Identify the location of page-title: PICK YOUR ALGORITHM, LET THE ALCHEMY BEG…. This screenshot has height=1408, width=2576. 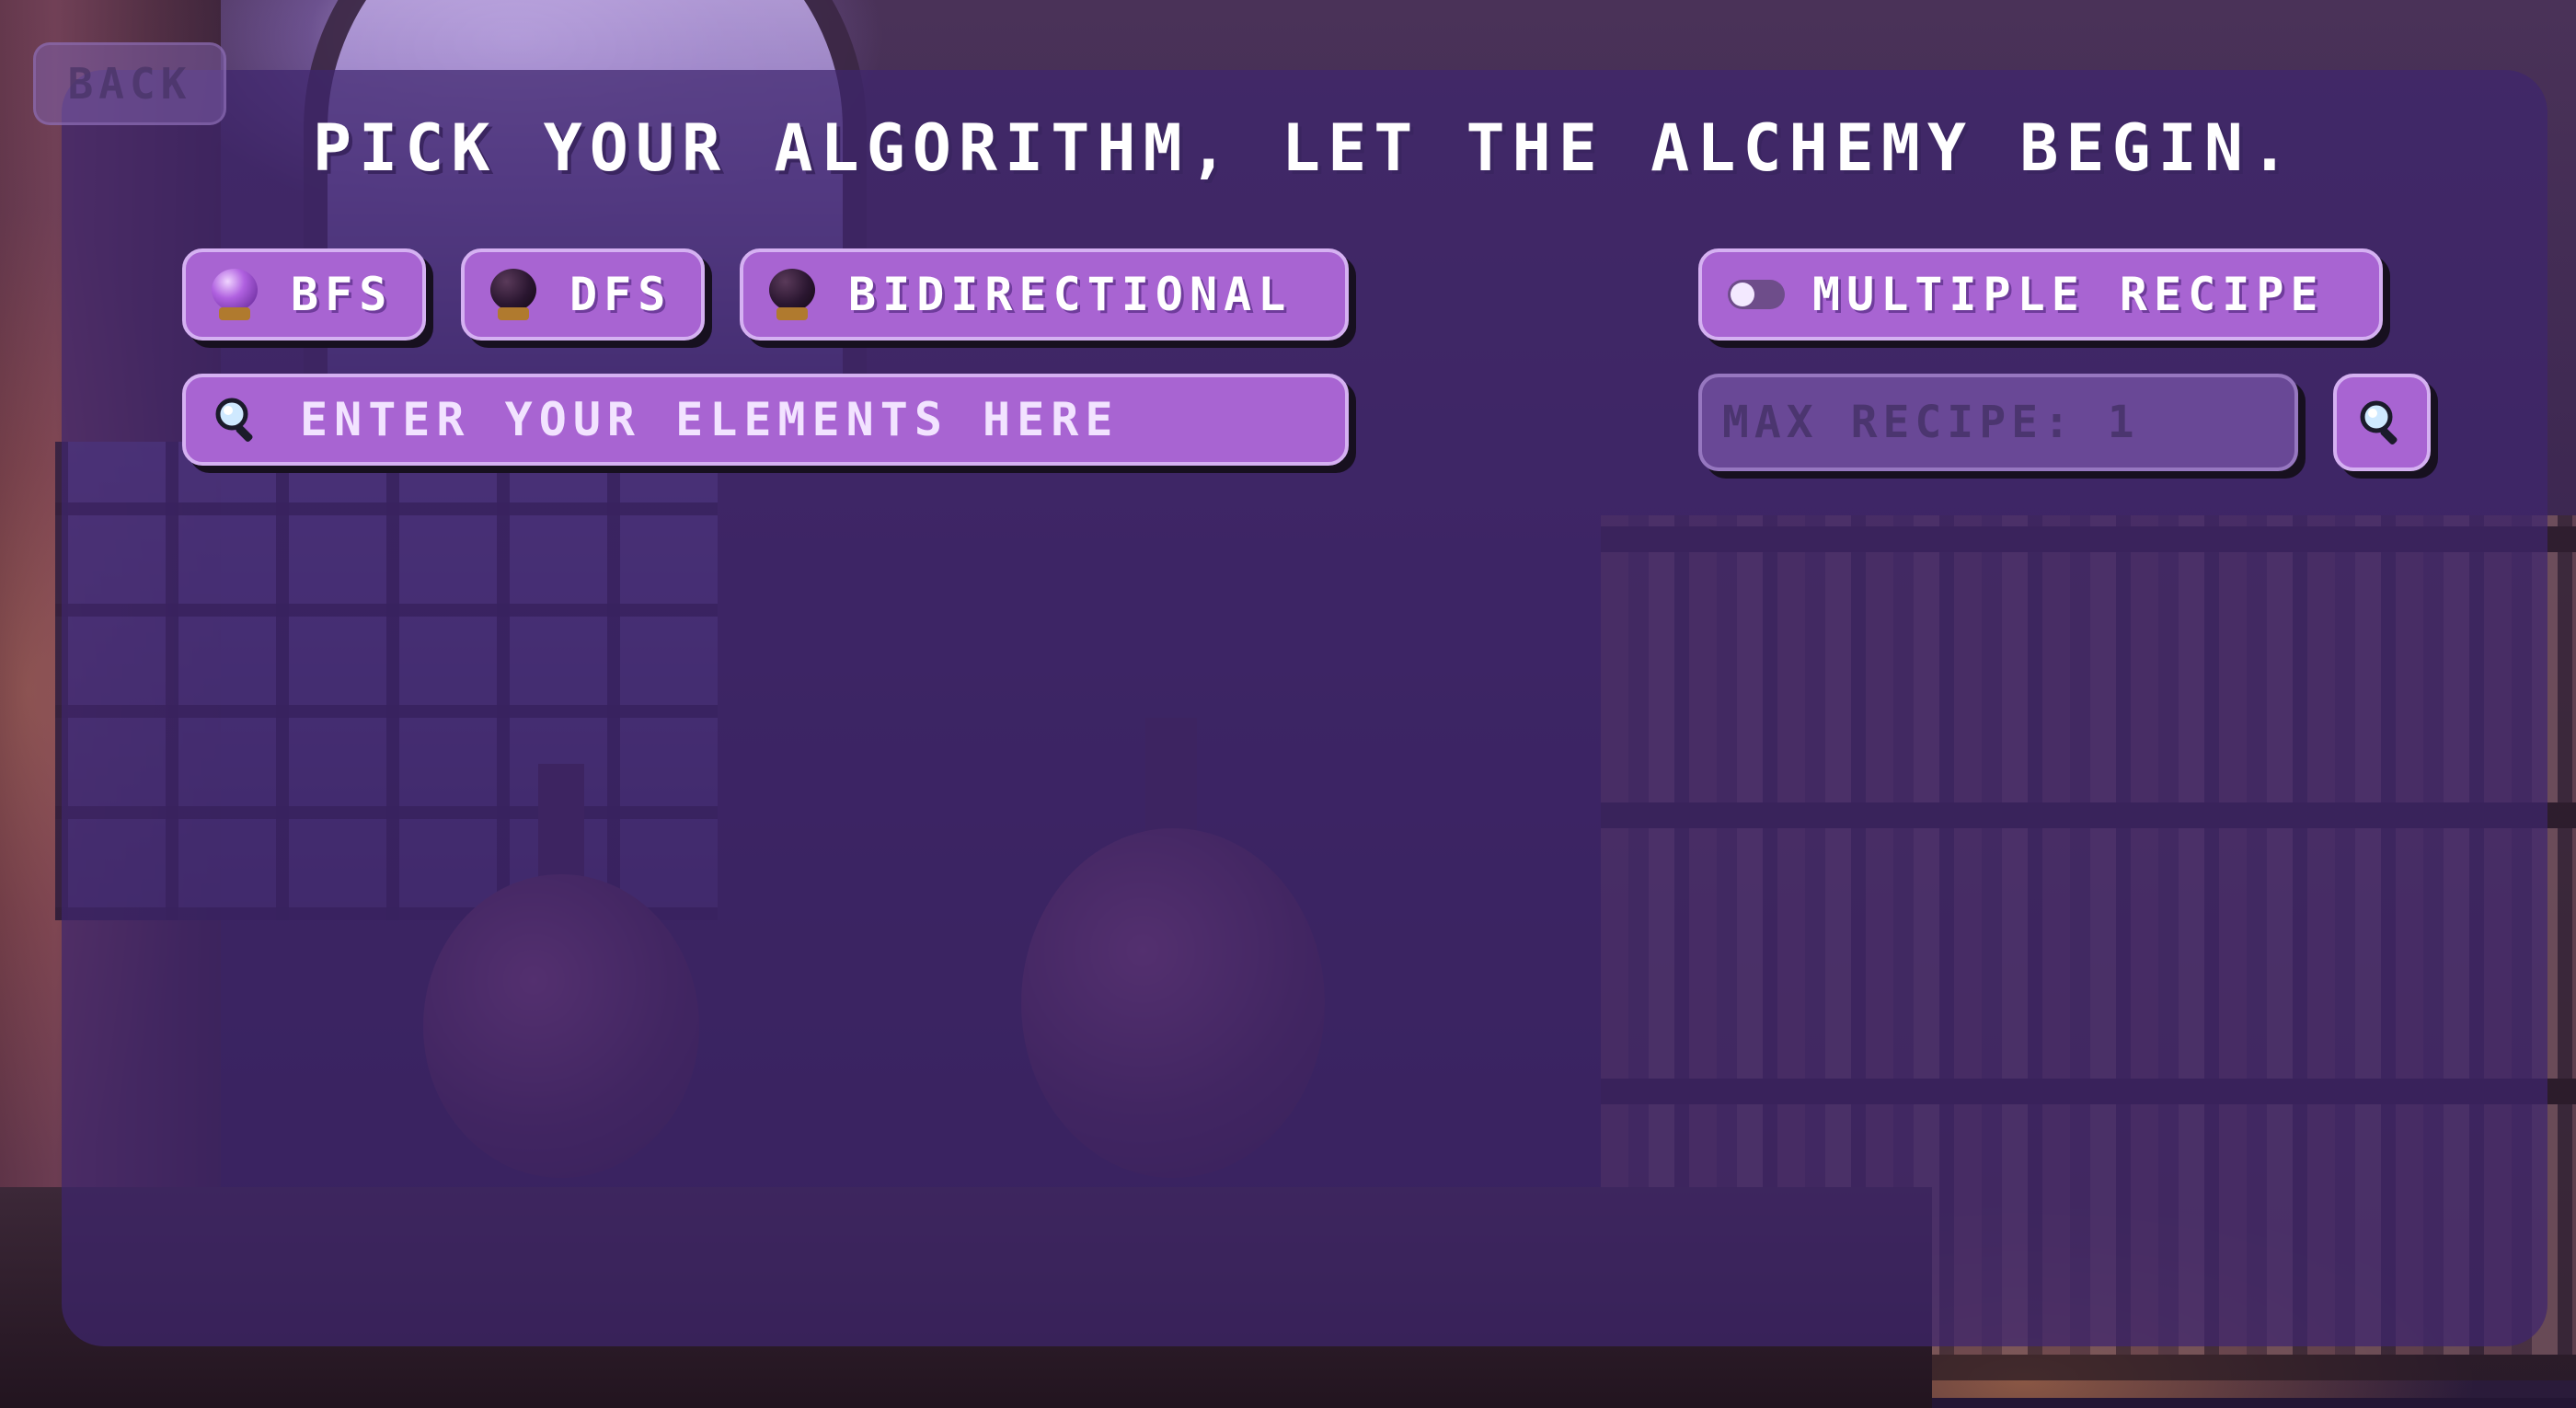
(1304, 148).